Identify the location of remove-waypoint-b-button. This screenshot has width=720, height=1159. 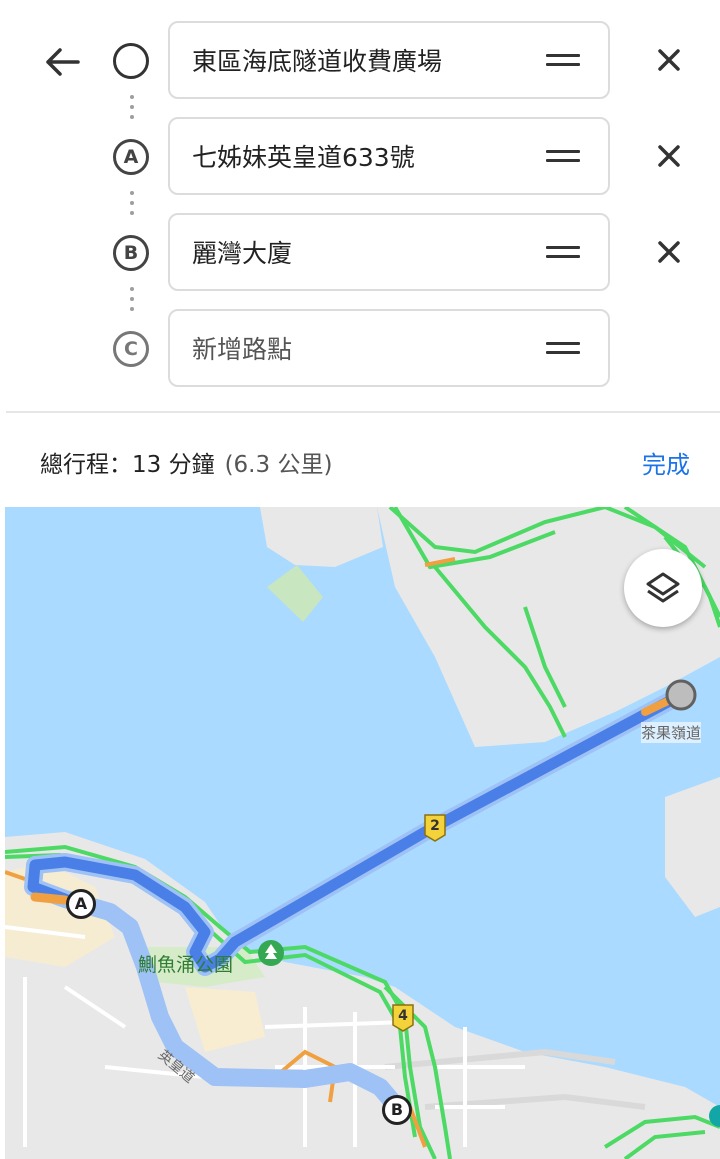
(669, 252).